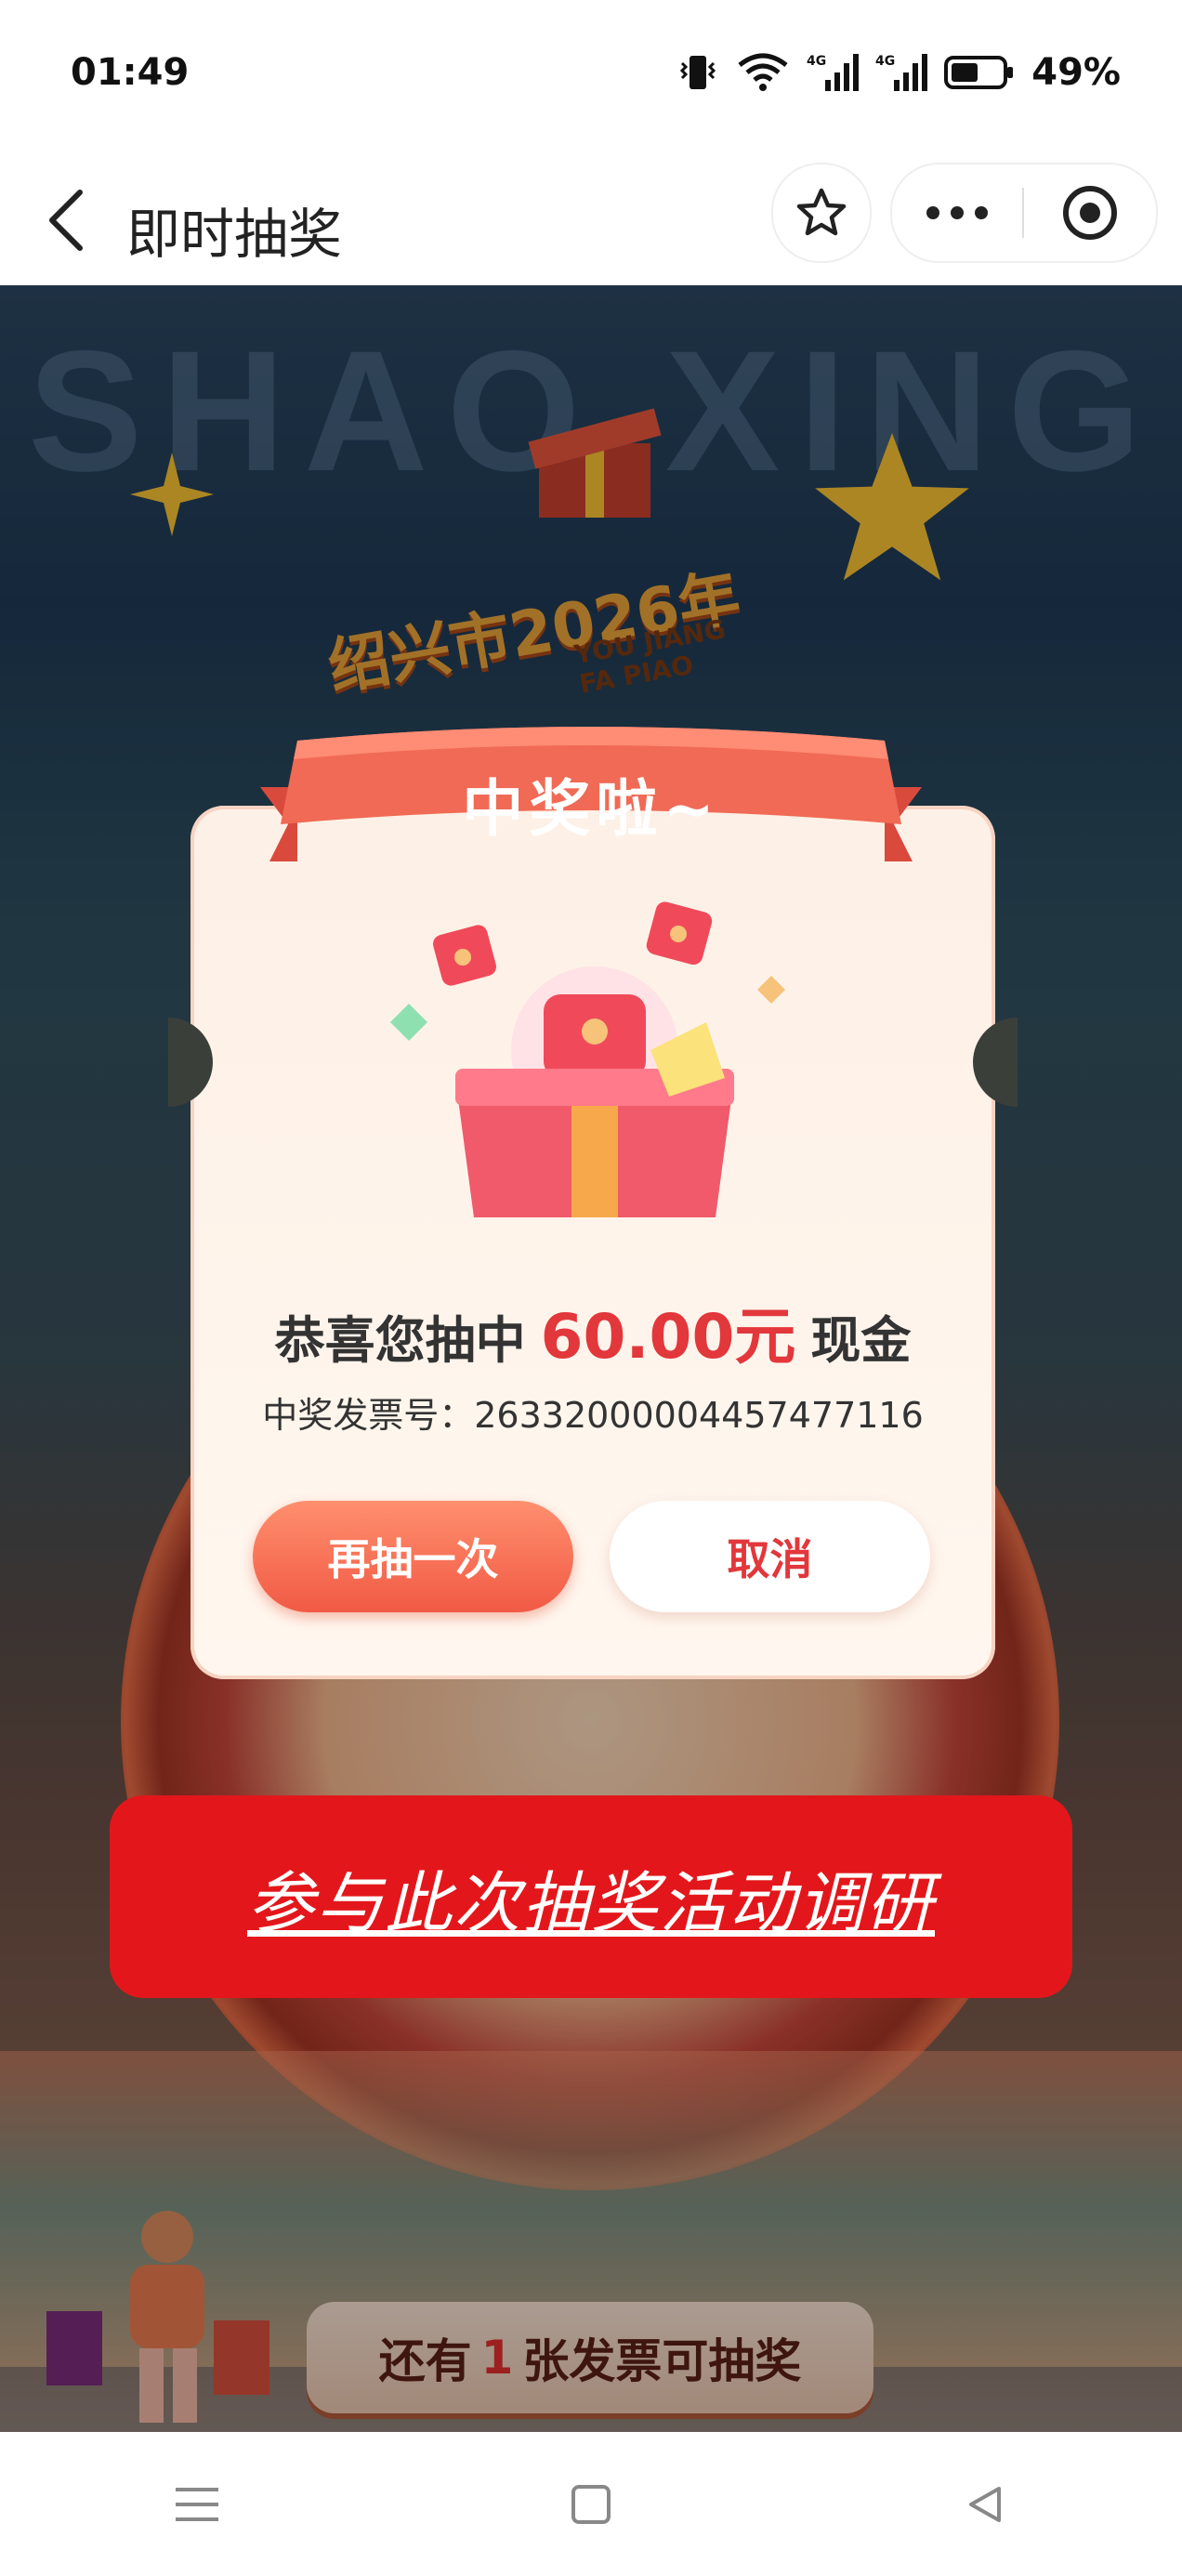 Image resolution: width=1182 pixels, height=2576 pixels. What do you see at coordinates (699, 1415) in the screenshot?
I see `invoice-number: 26332000004457477116` at bounding box center [699, 1415].